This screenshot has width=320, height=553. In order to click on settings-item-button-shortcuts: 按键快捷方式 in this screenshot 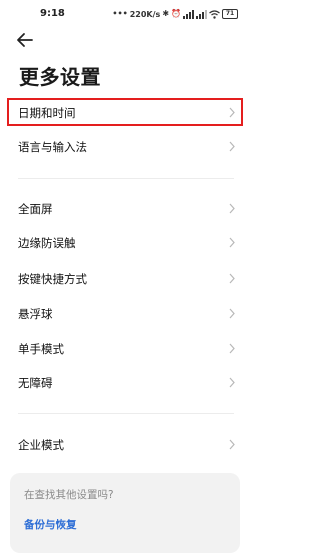, I will do `click(125, 278)`.